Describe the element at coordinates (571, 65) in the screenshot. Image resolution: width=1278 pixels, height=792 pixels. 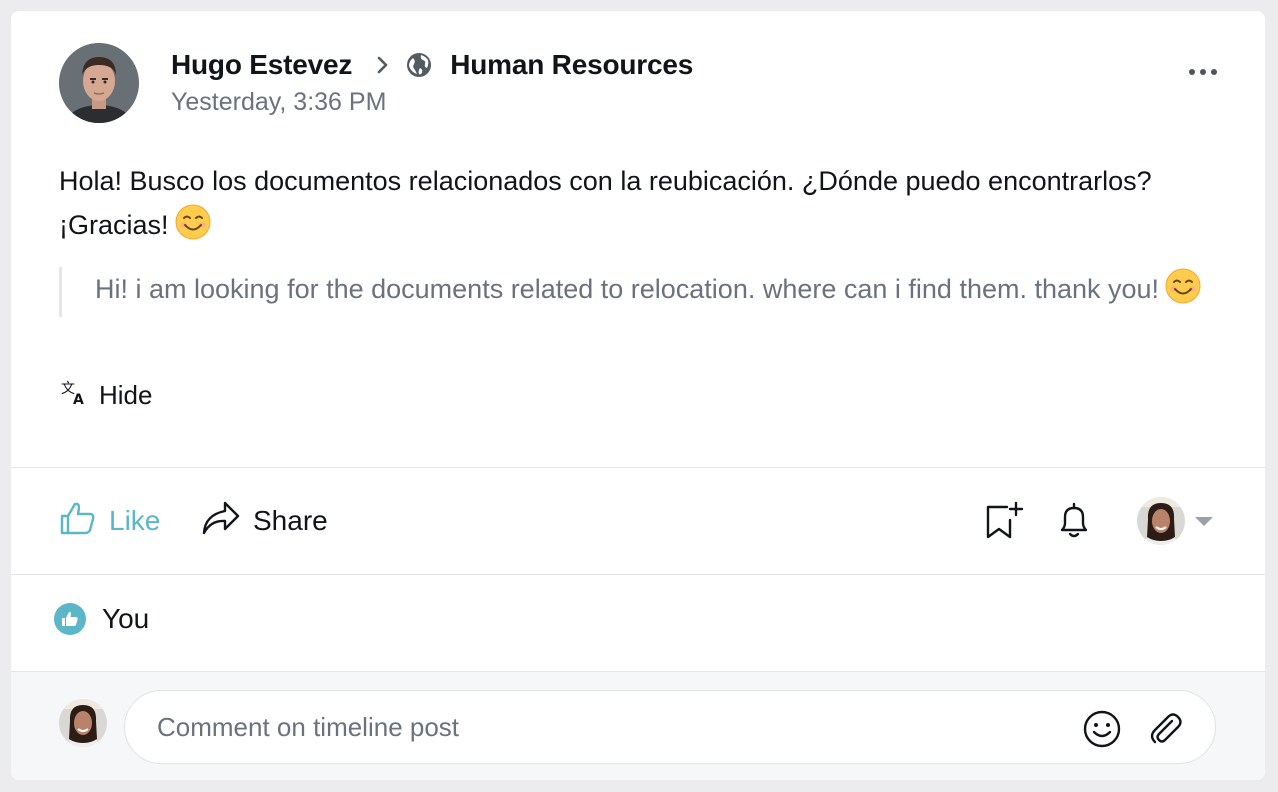
I see `group-name: Human Resources` at that location.